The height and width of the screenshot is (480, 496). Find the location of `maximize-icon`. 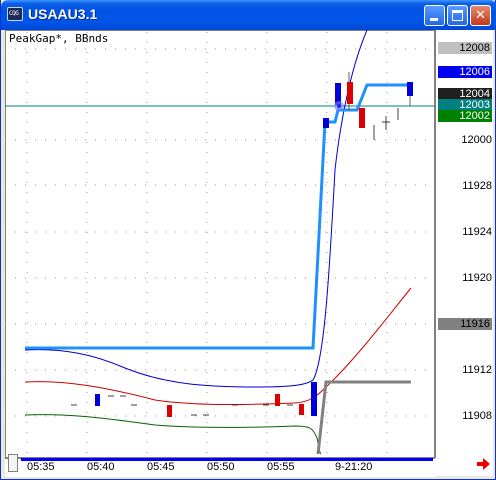

maximize-icon is located at coordinates (457, 15).